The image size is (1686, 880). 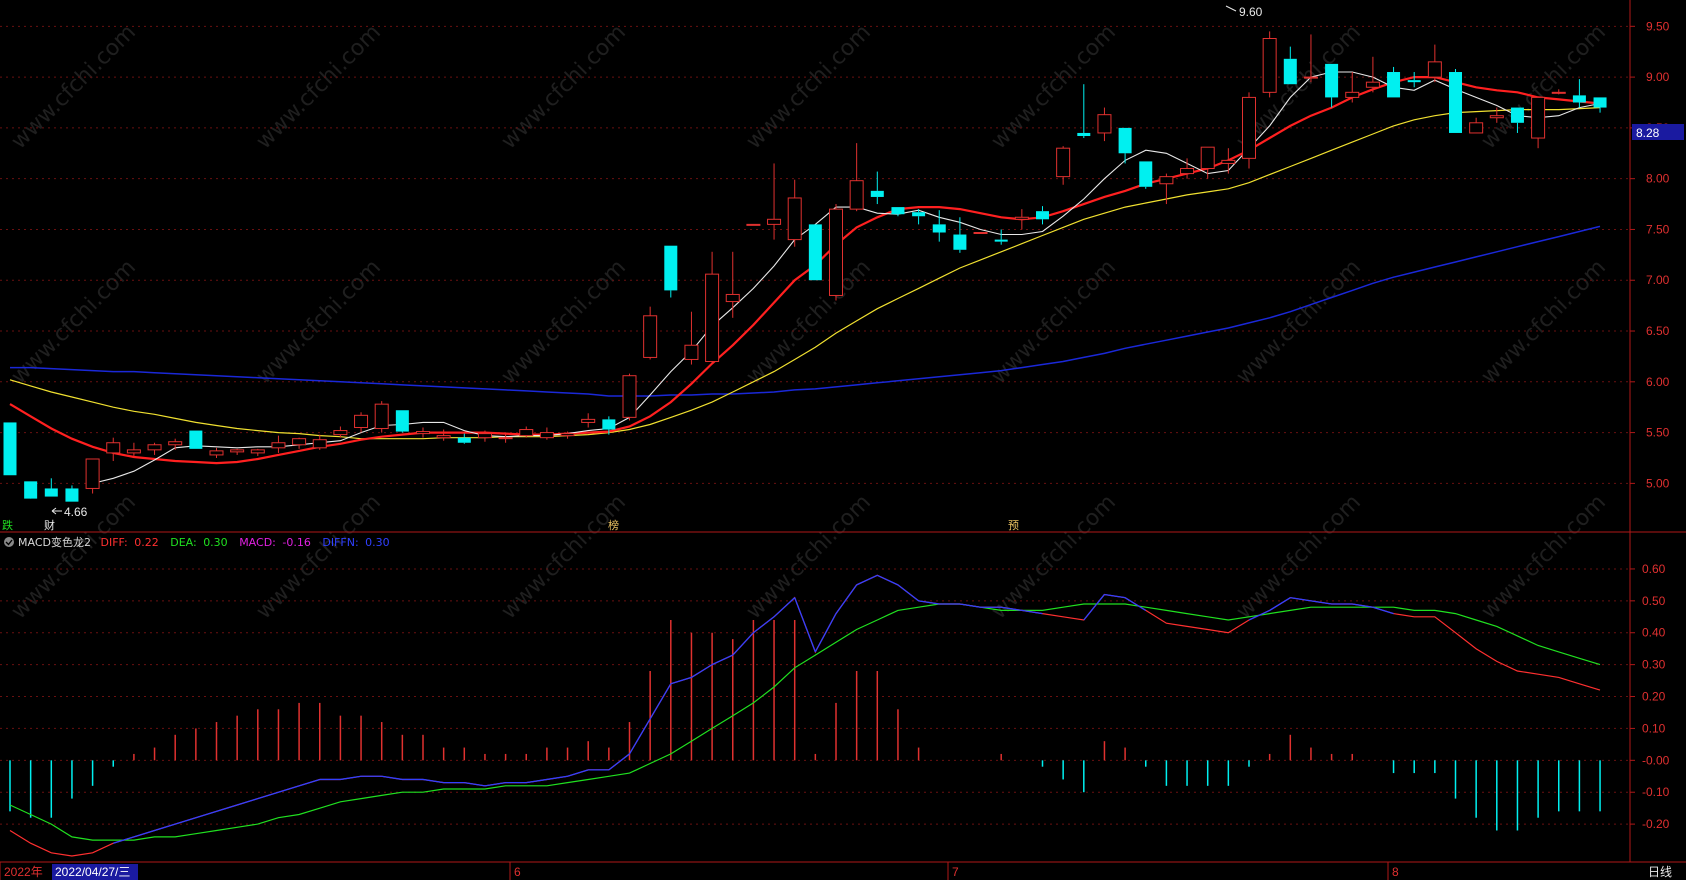 I want to click on marker-bang: 榜, so click(x=613, y=525).